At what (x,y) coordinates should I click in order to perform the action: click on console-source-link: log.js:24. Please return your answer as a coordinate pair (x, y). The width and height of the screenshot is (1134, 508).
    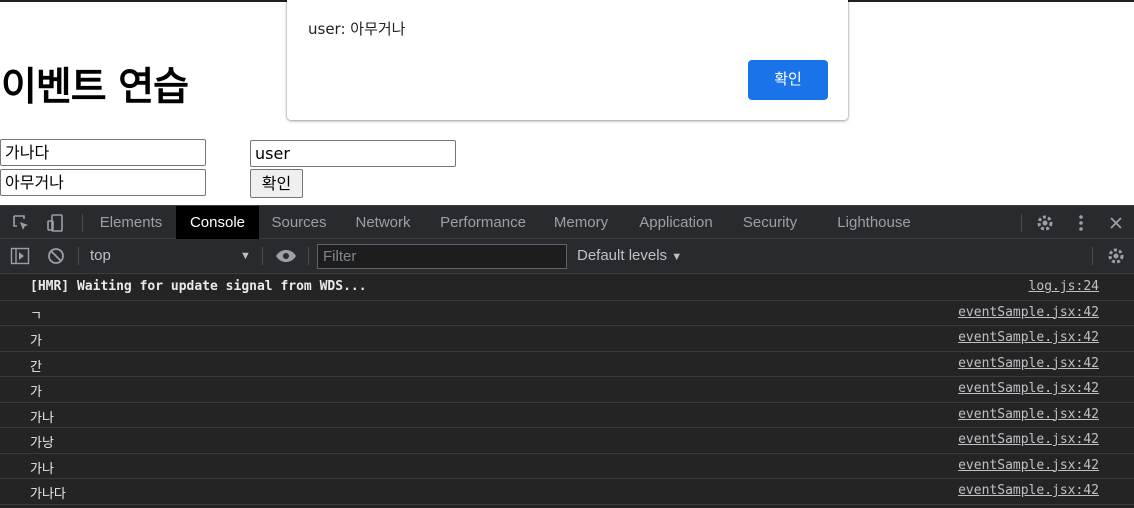
    Looking at the image, I should click on (1064, 286).